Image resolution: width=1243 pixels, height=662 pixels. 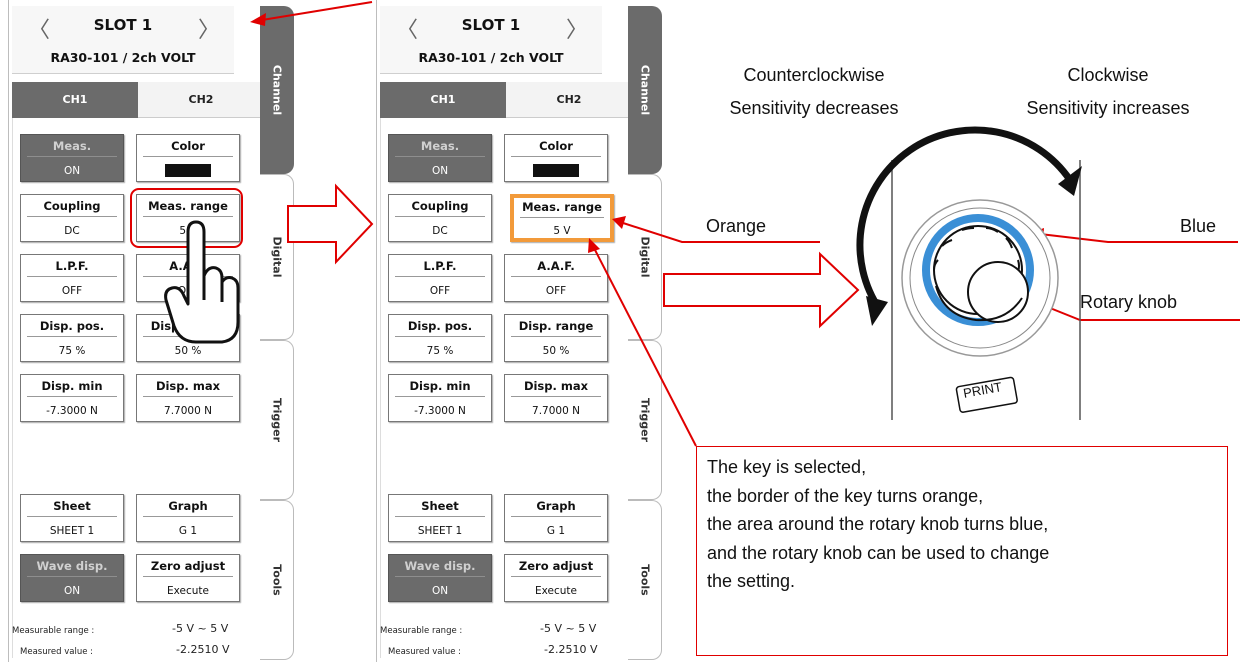 What do you see at coordinates (1108, 75) in the screenshot?
I see `cw-line1: Clockwise` at bounding box center [1108, 75].